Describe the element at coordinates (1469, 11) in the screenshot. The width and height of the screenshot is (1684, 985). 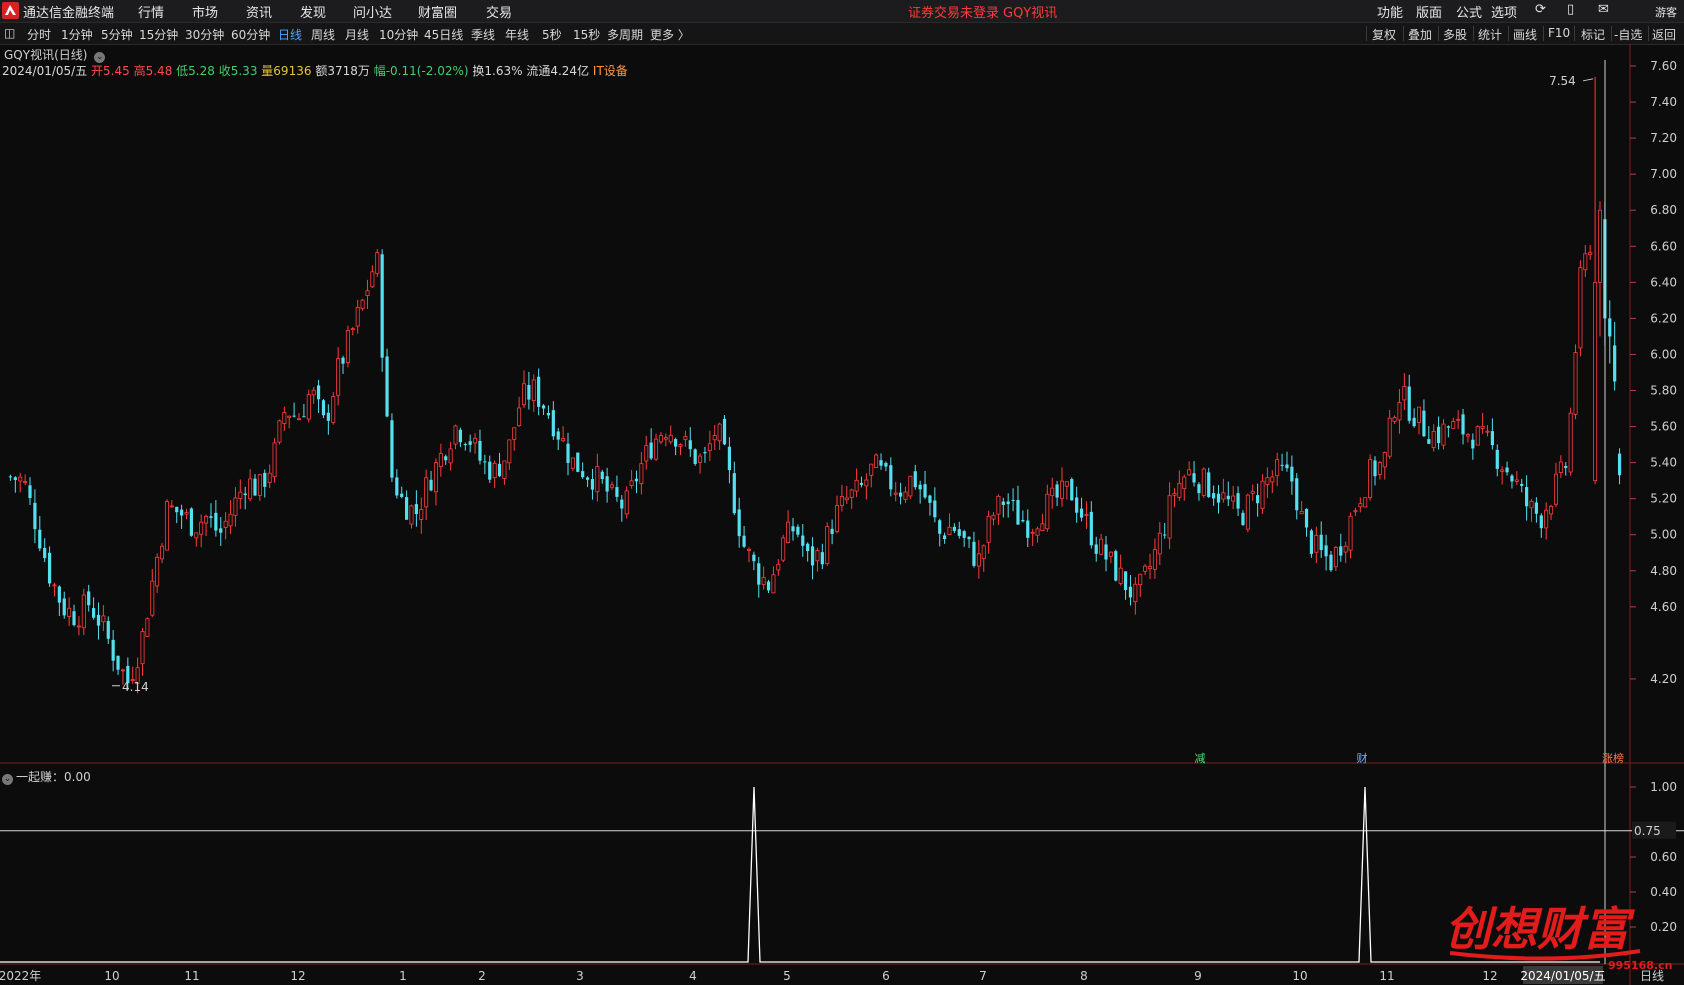
I see `menu-item-formula: 公式` at that location.